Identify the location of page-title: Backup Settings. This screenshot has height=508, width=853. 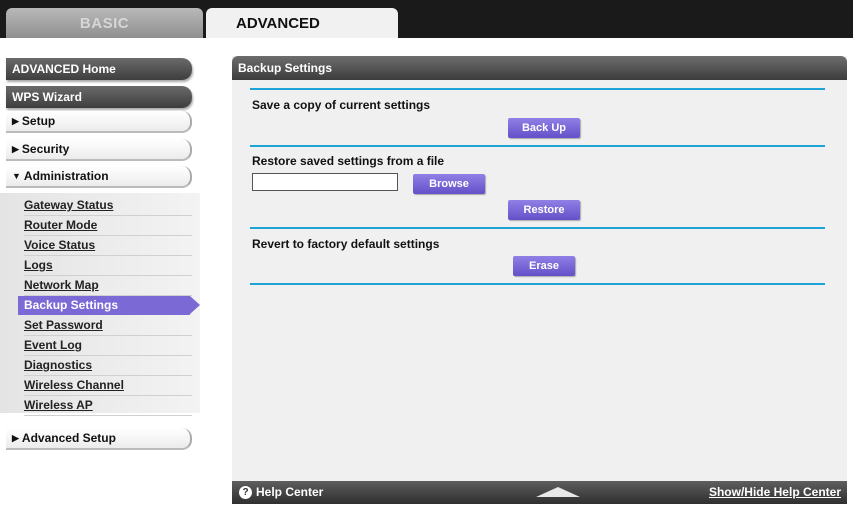
(539, 68).